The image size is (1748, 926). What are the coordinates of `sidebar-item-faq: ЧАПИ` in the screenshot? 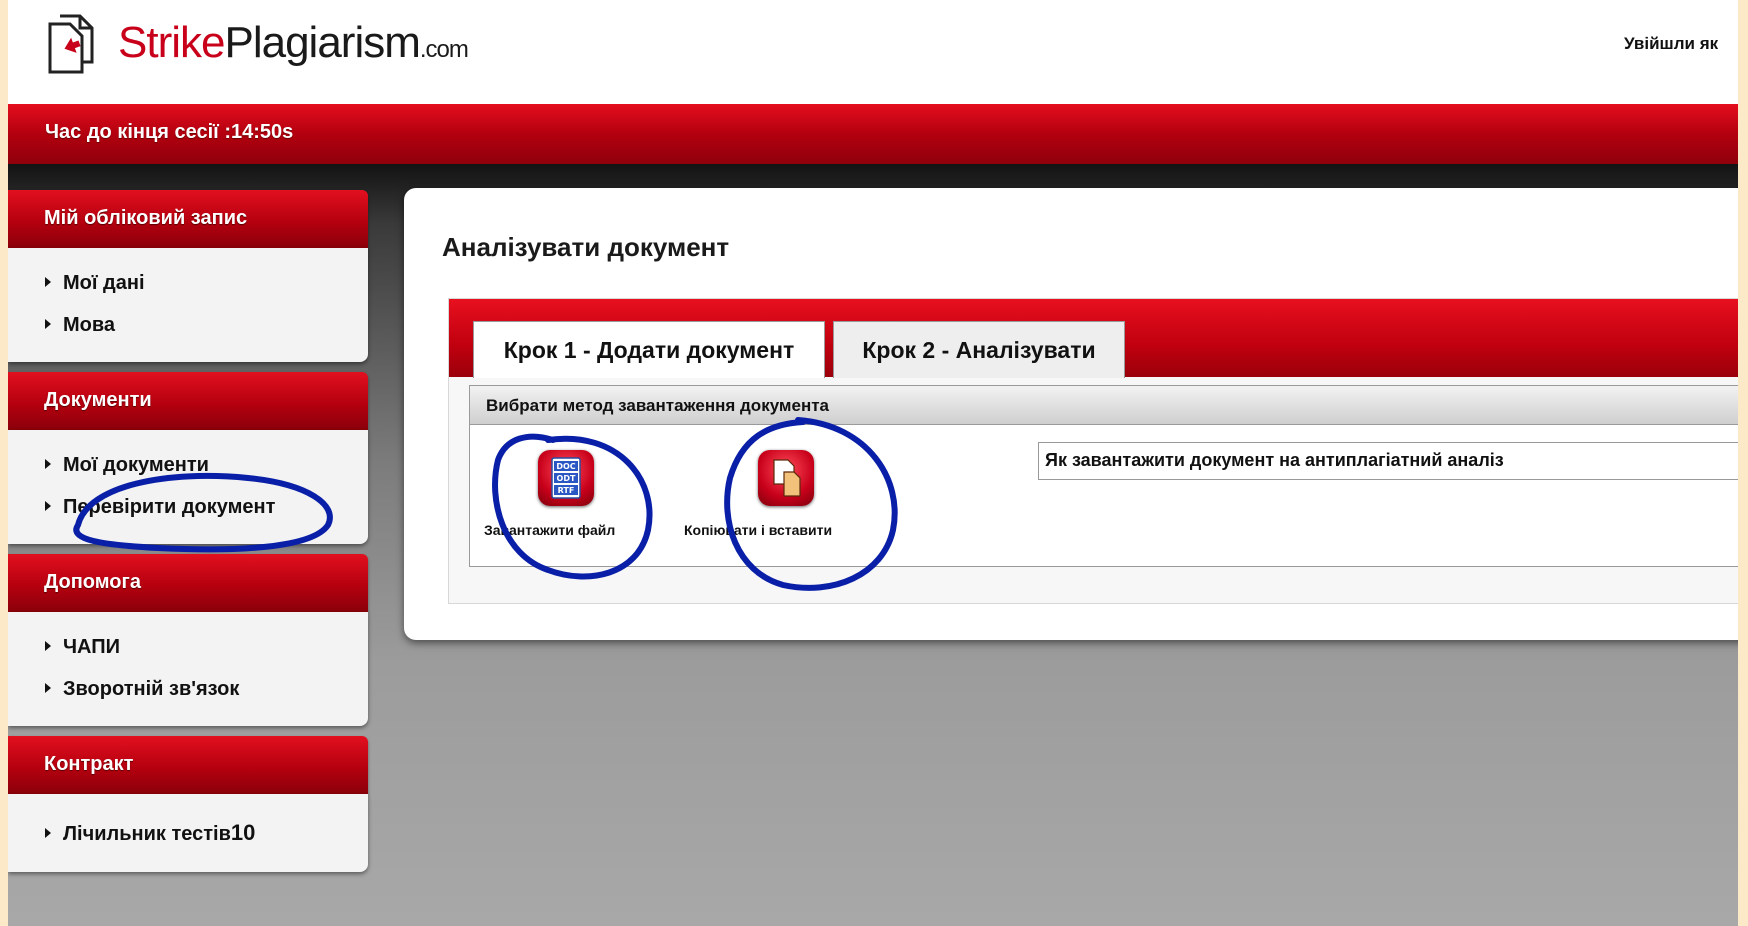 It's located at (82, 647).